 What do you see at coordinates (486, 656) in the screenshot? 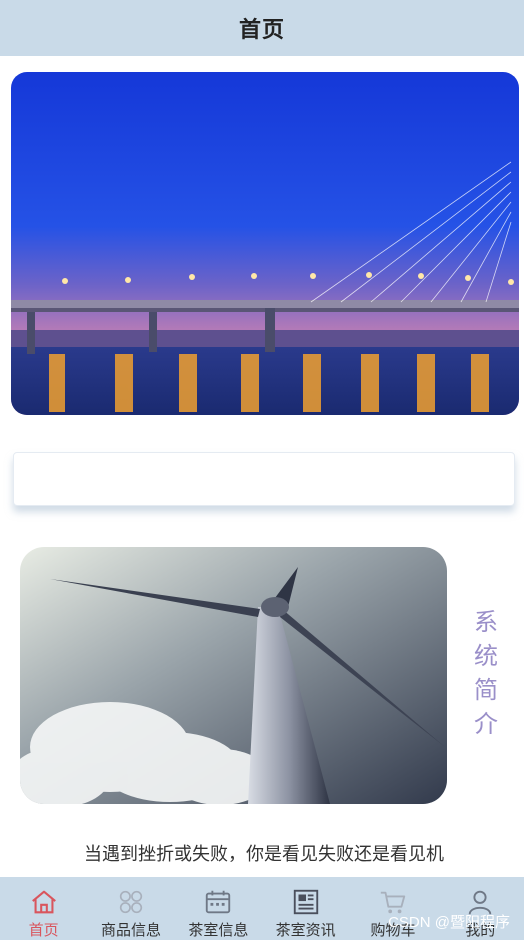
I see `intro-title-char: 统` at bounding box center [486, 656].